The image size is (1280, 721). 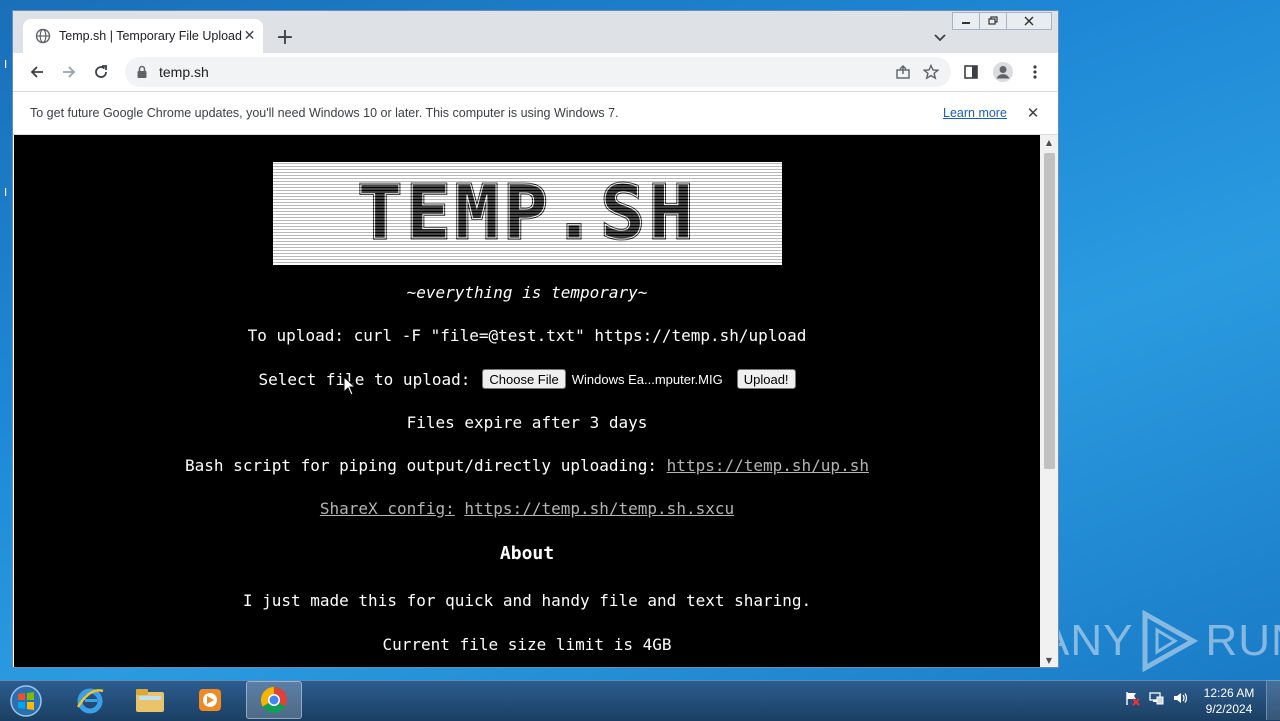 I want to click on scroll-down-arrow-icon: ▼, so click(x=1049, y=660).